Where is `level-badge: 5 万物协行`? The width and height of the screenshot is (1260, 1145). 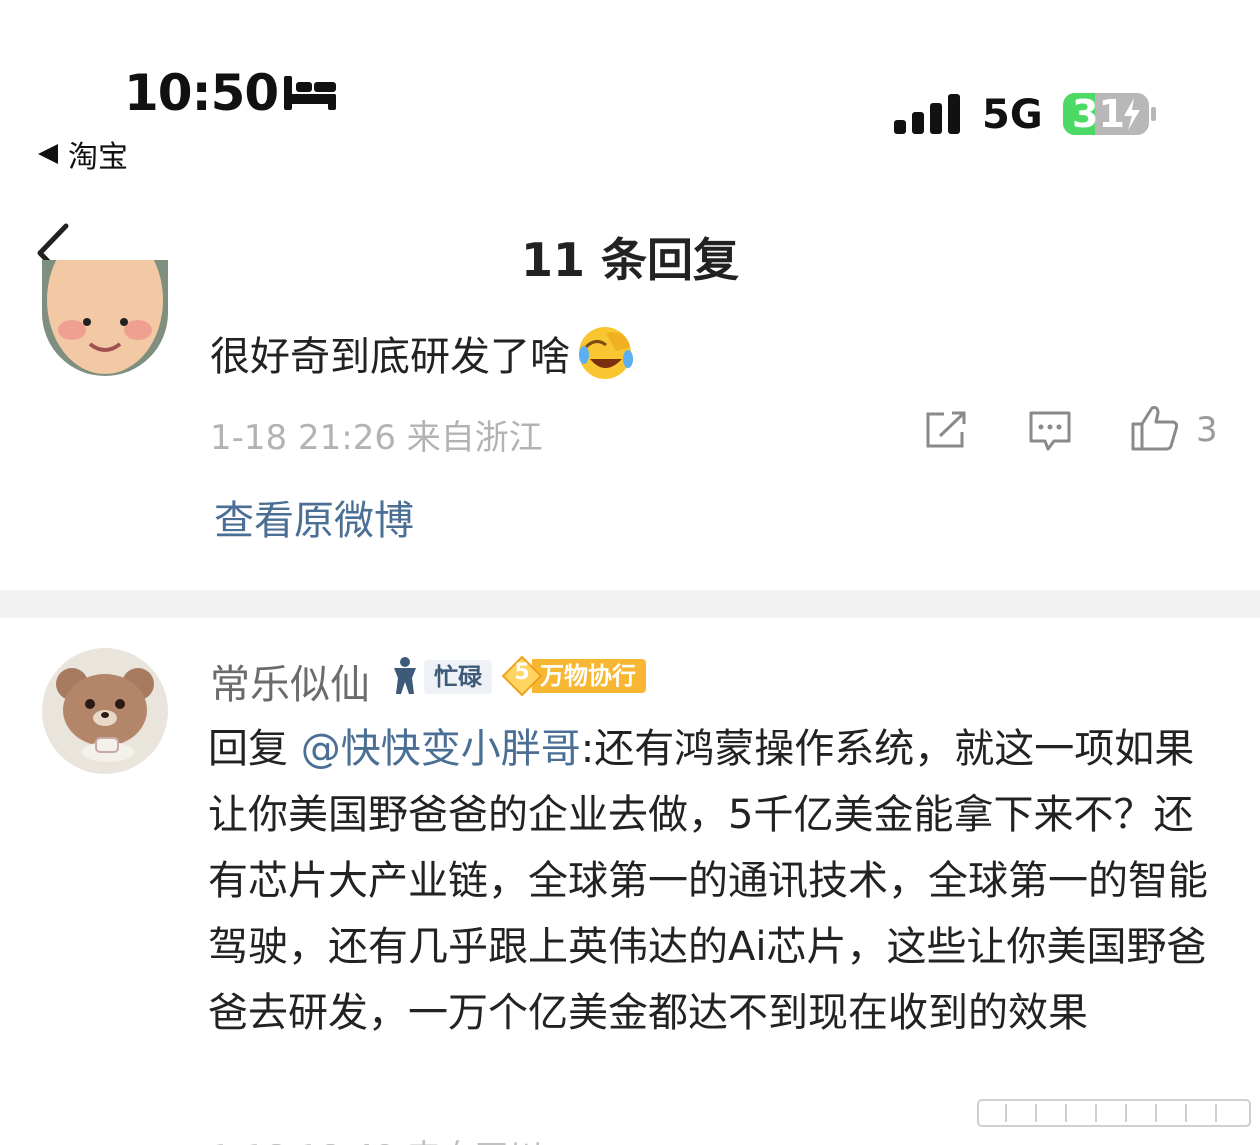
level-badge: 5 万物协行 is located at coordinates (573, 676).